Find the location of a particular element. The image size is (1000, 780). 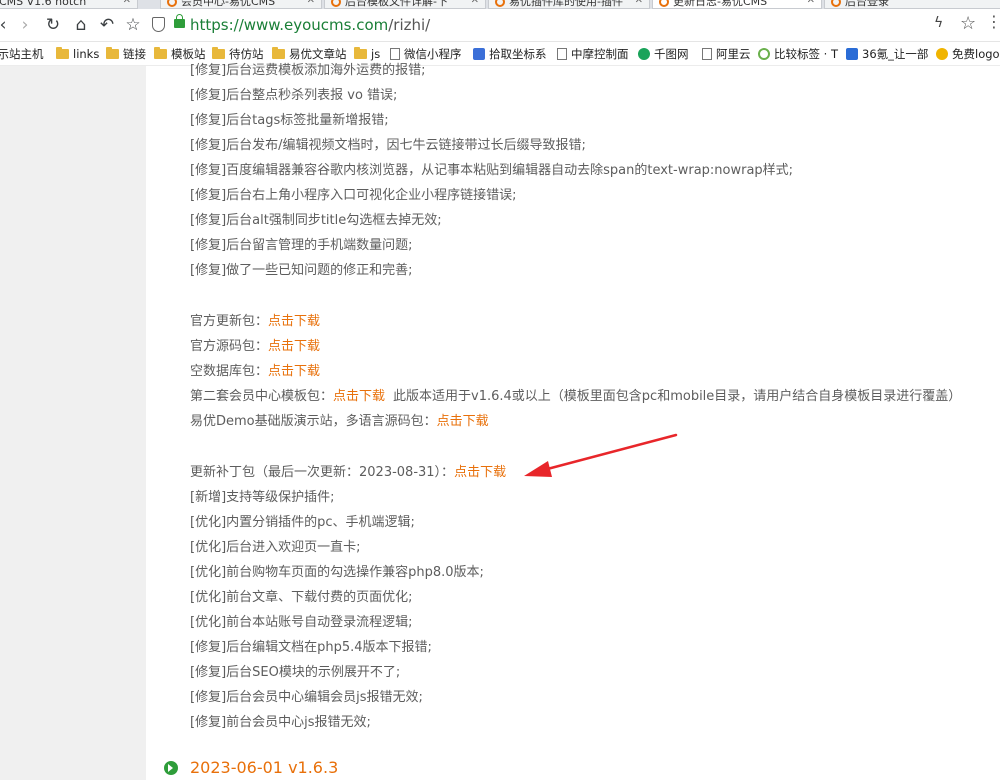

download-label: 第二套会员中心模板包： is located at coordinates (262, 396).